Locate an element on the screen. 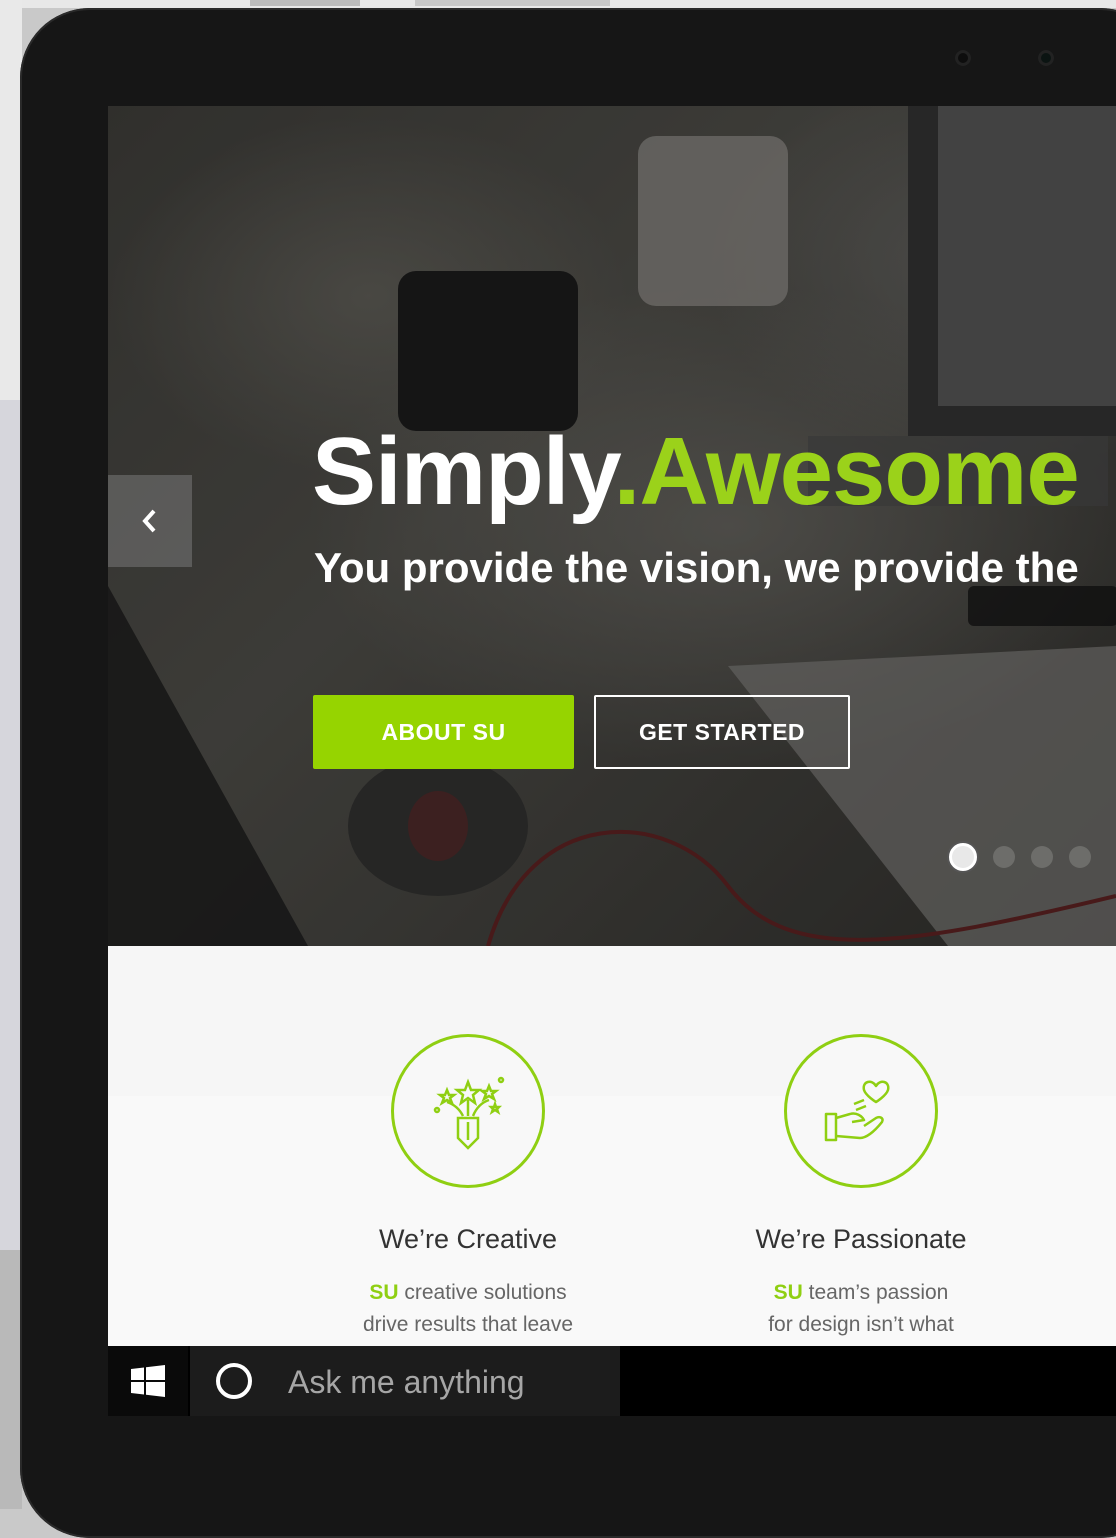 This screenshot has height=1538, width=1116. background-wall-left is located at coordinates (11, 754).